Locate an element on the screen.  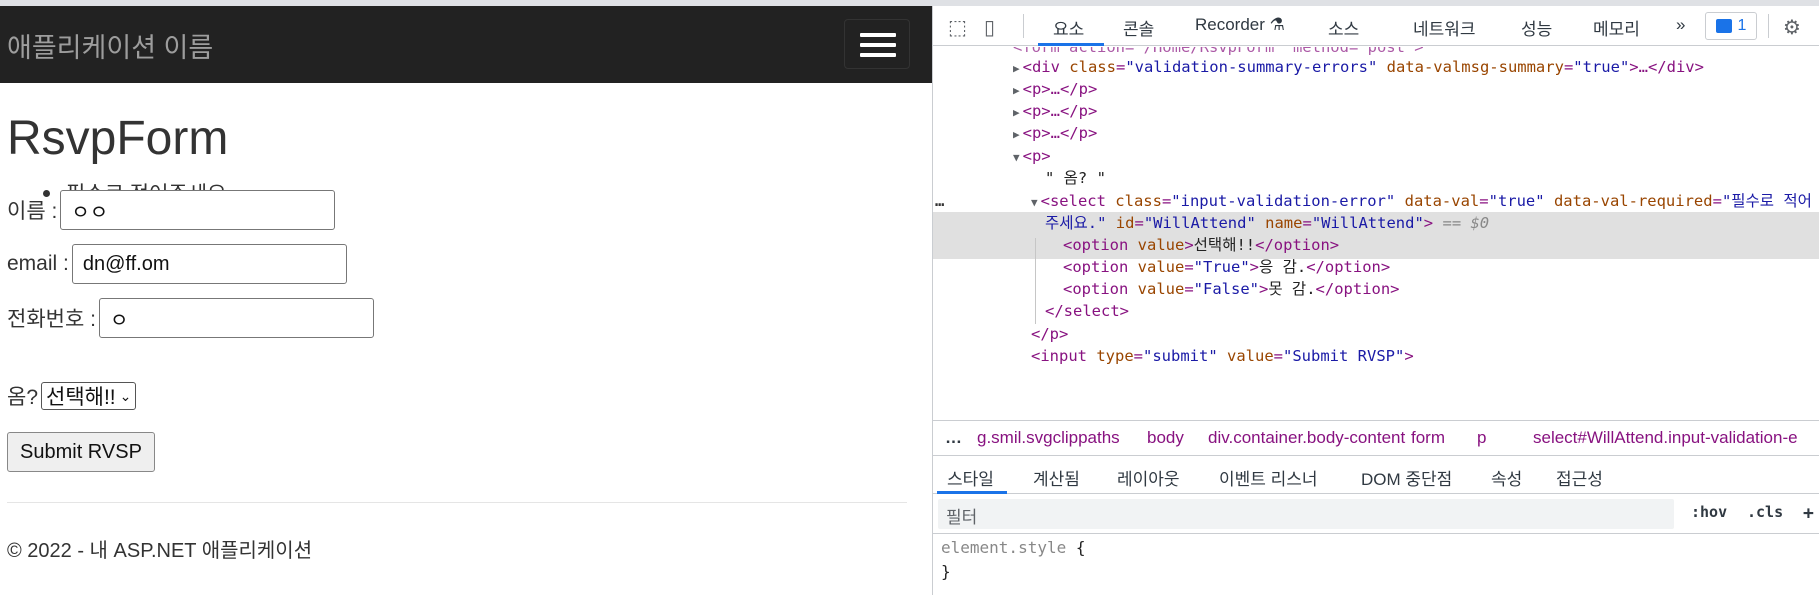
issues-badge: 1 is located at coordinates (1731, 26).